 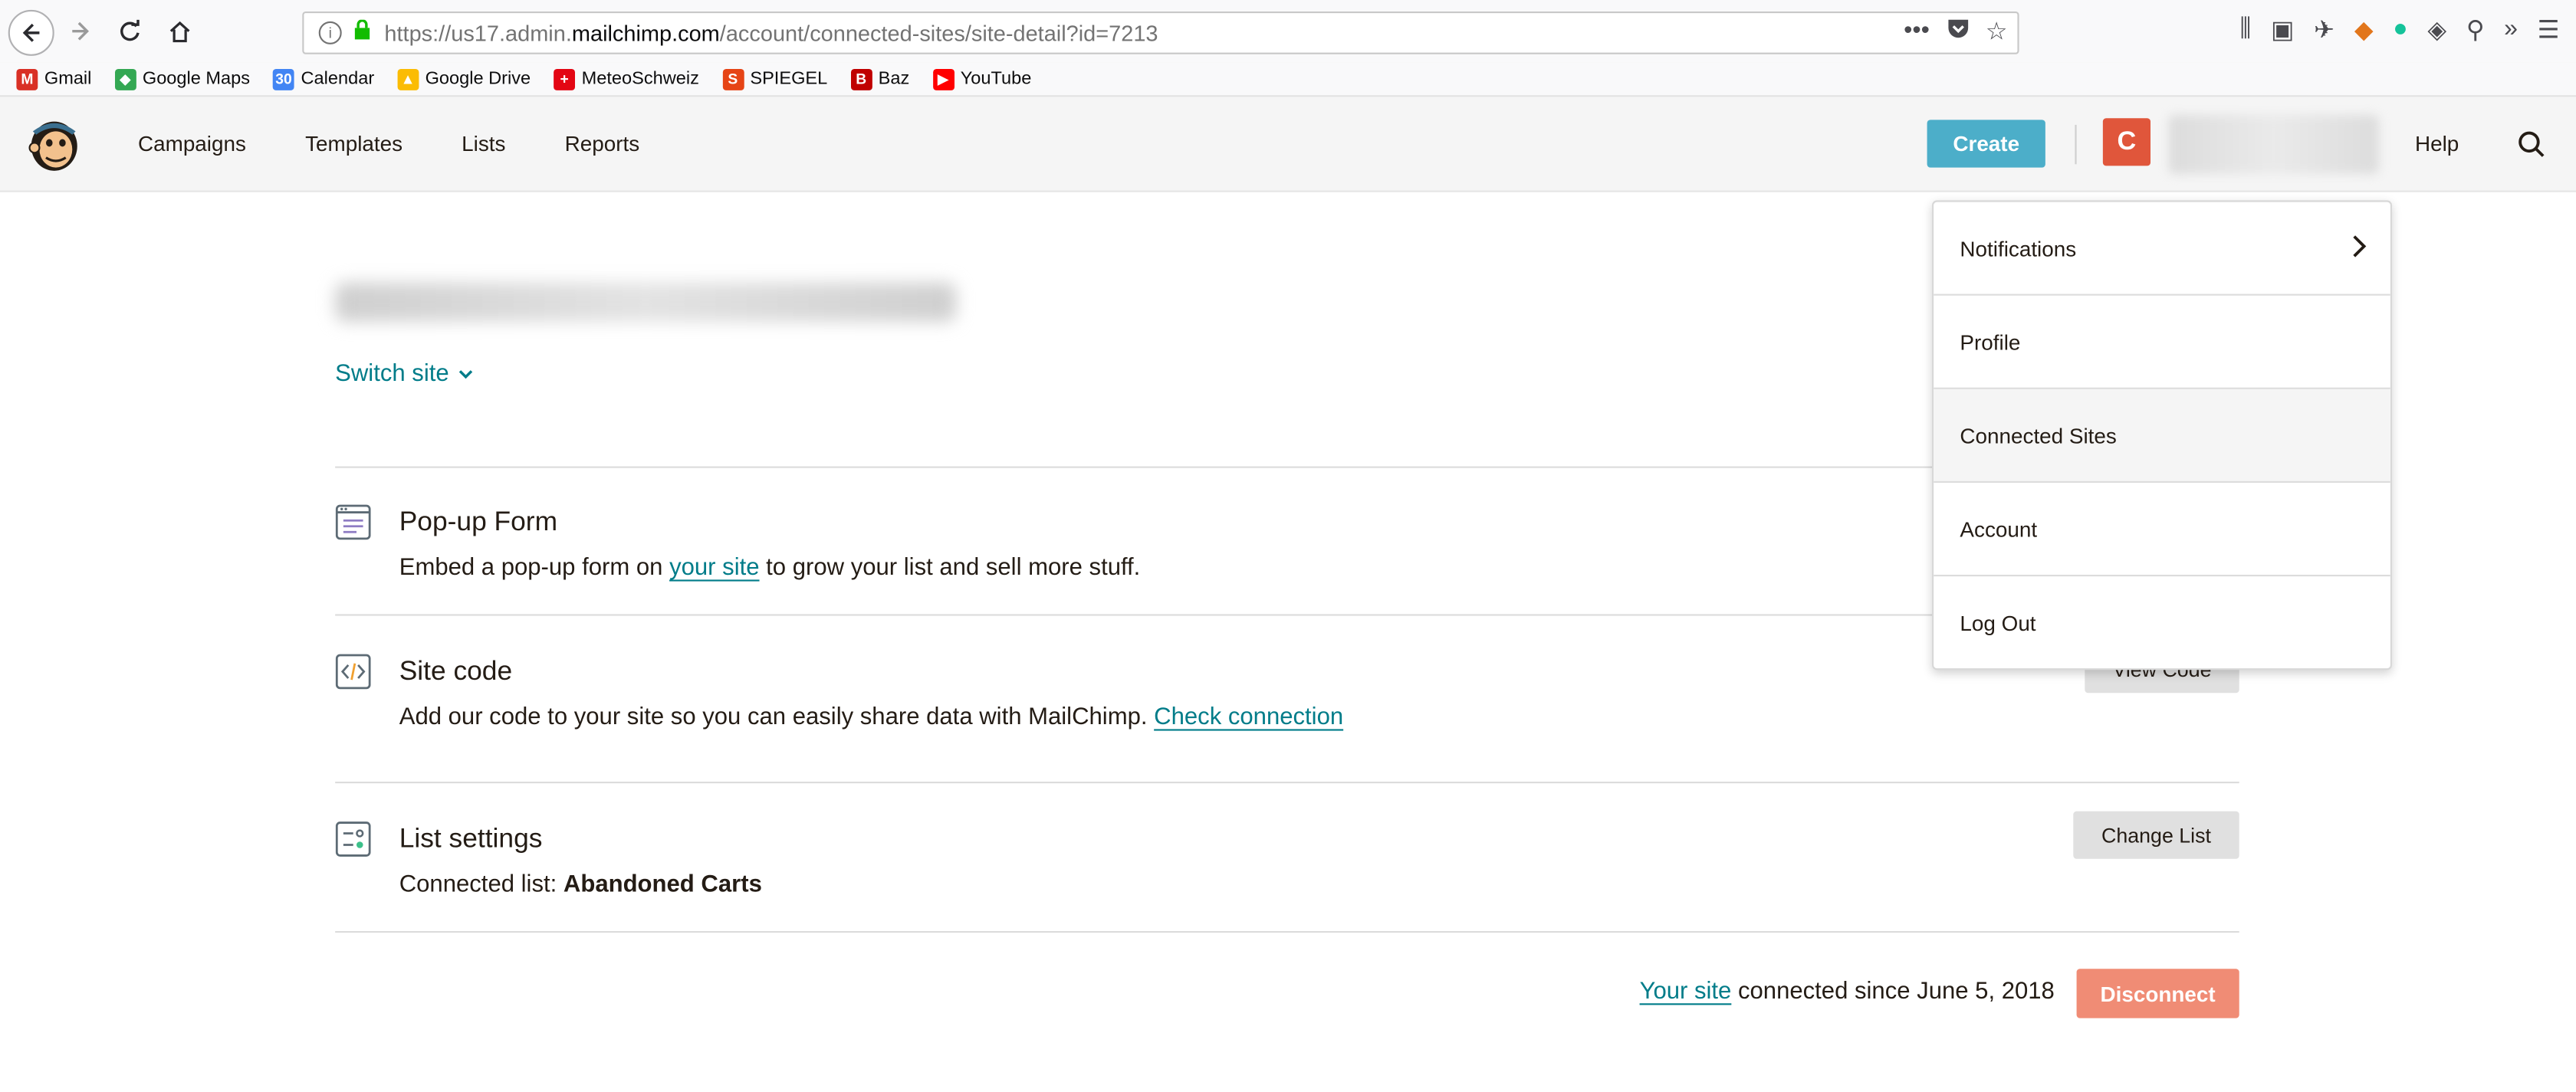 What do you see at coordinates (2273, 145) in the screenshot?
I see `blurred-account-name` at bounding box center [2273, 145].